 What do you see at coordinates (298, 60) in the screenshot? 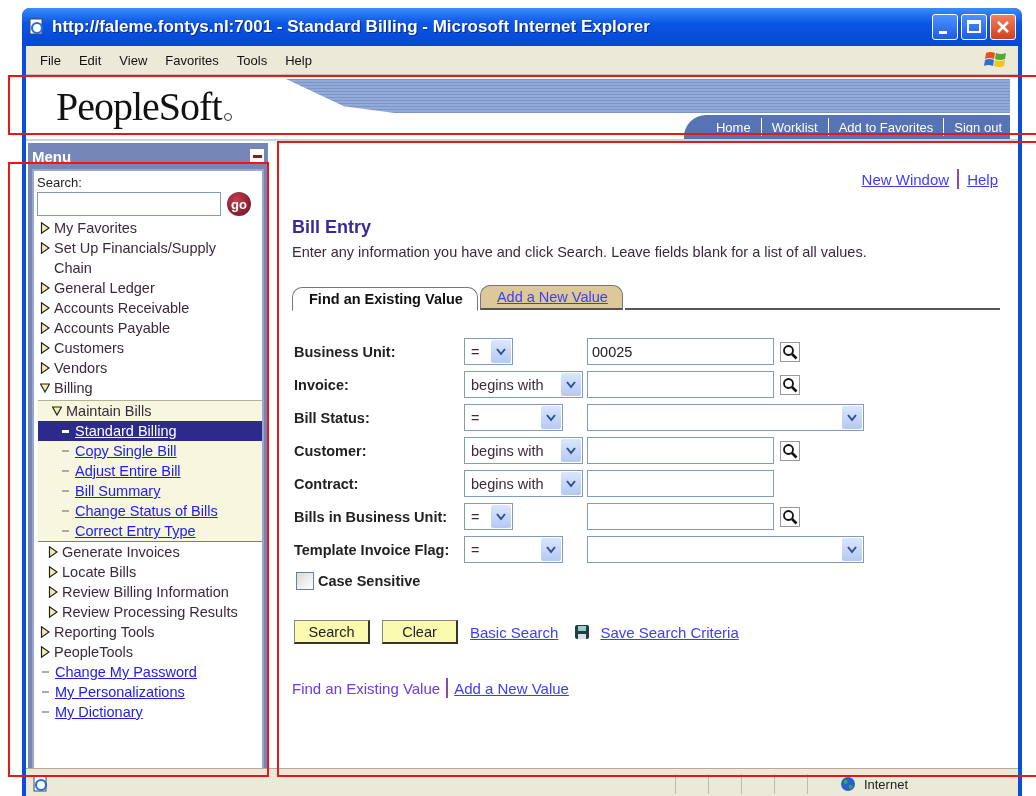
I see `menu-bar-item: Help` at bounding box center [298, 60].